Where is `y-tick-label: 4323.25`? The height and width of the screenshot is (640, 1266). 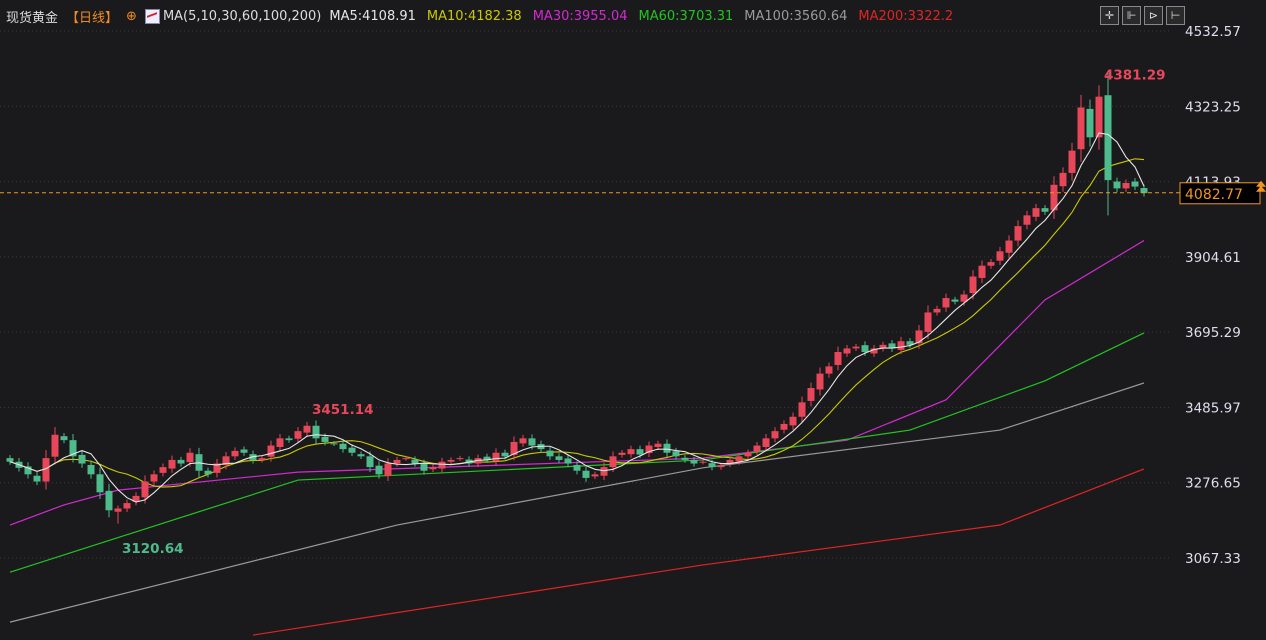 y-tick-label: 4323.25 is located at coordinates (1213, 107).